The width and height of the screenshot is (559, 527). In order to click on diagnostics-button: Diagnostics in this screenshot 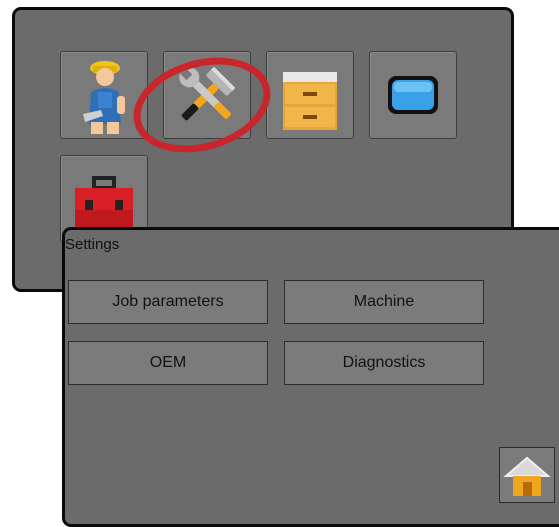, I will do `click(384, 363)`.